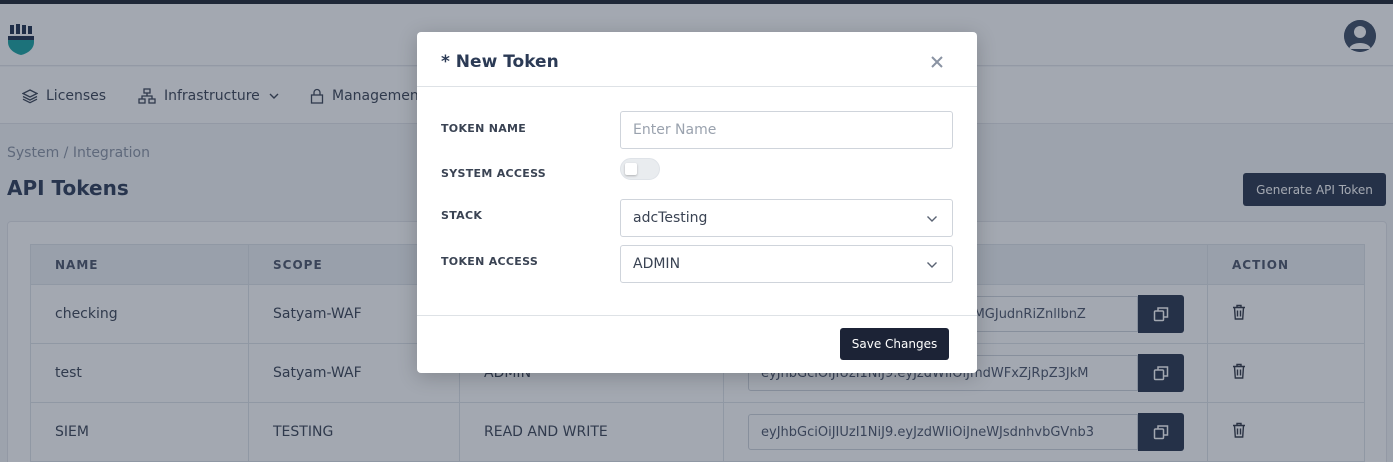  I want to click on close-icon, so click(937, 62).